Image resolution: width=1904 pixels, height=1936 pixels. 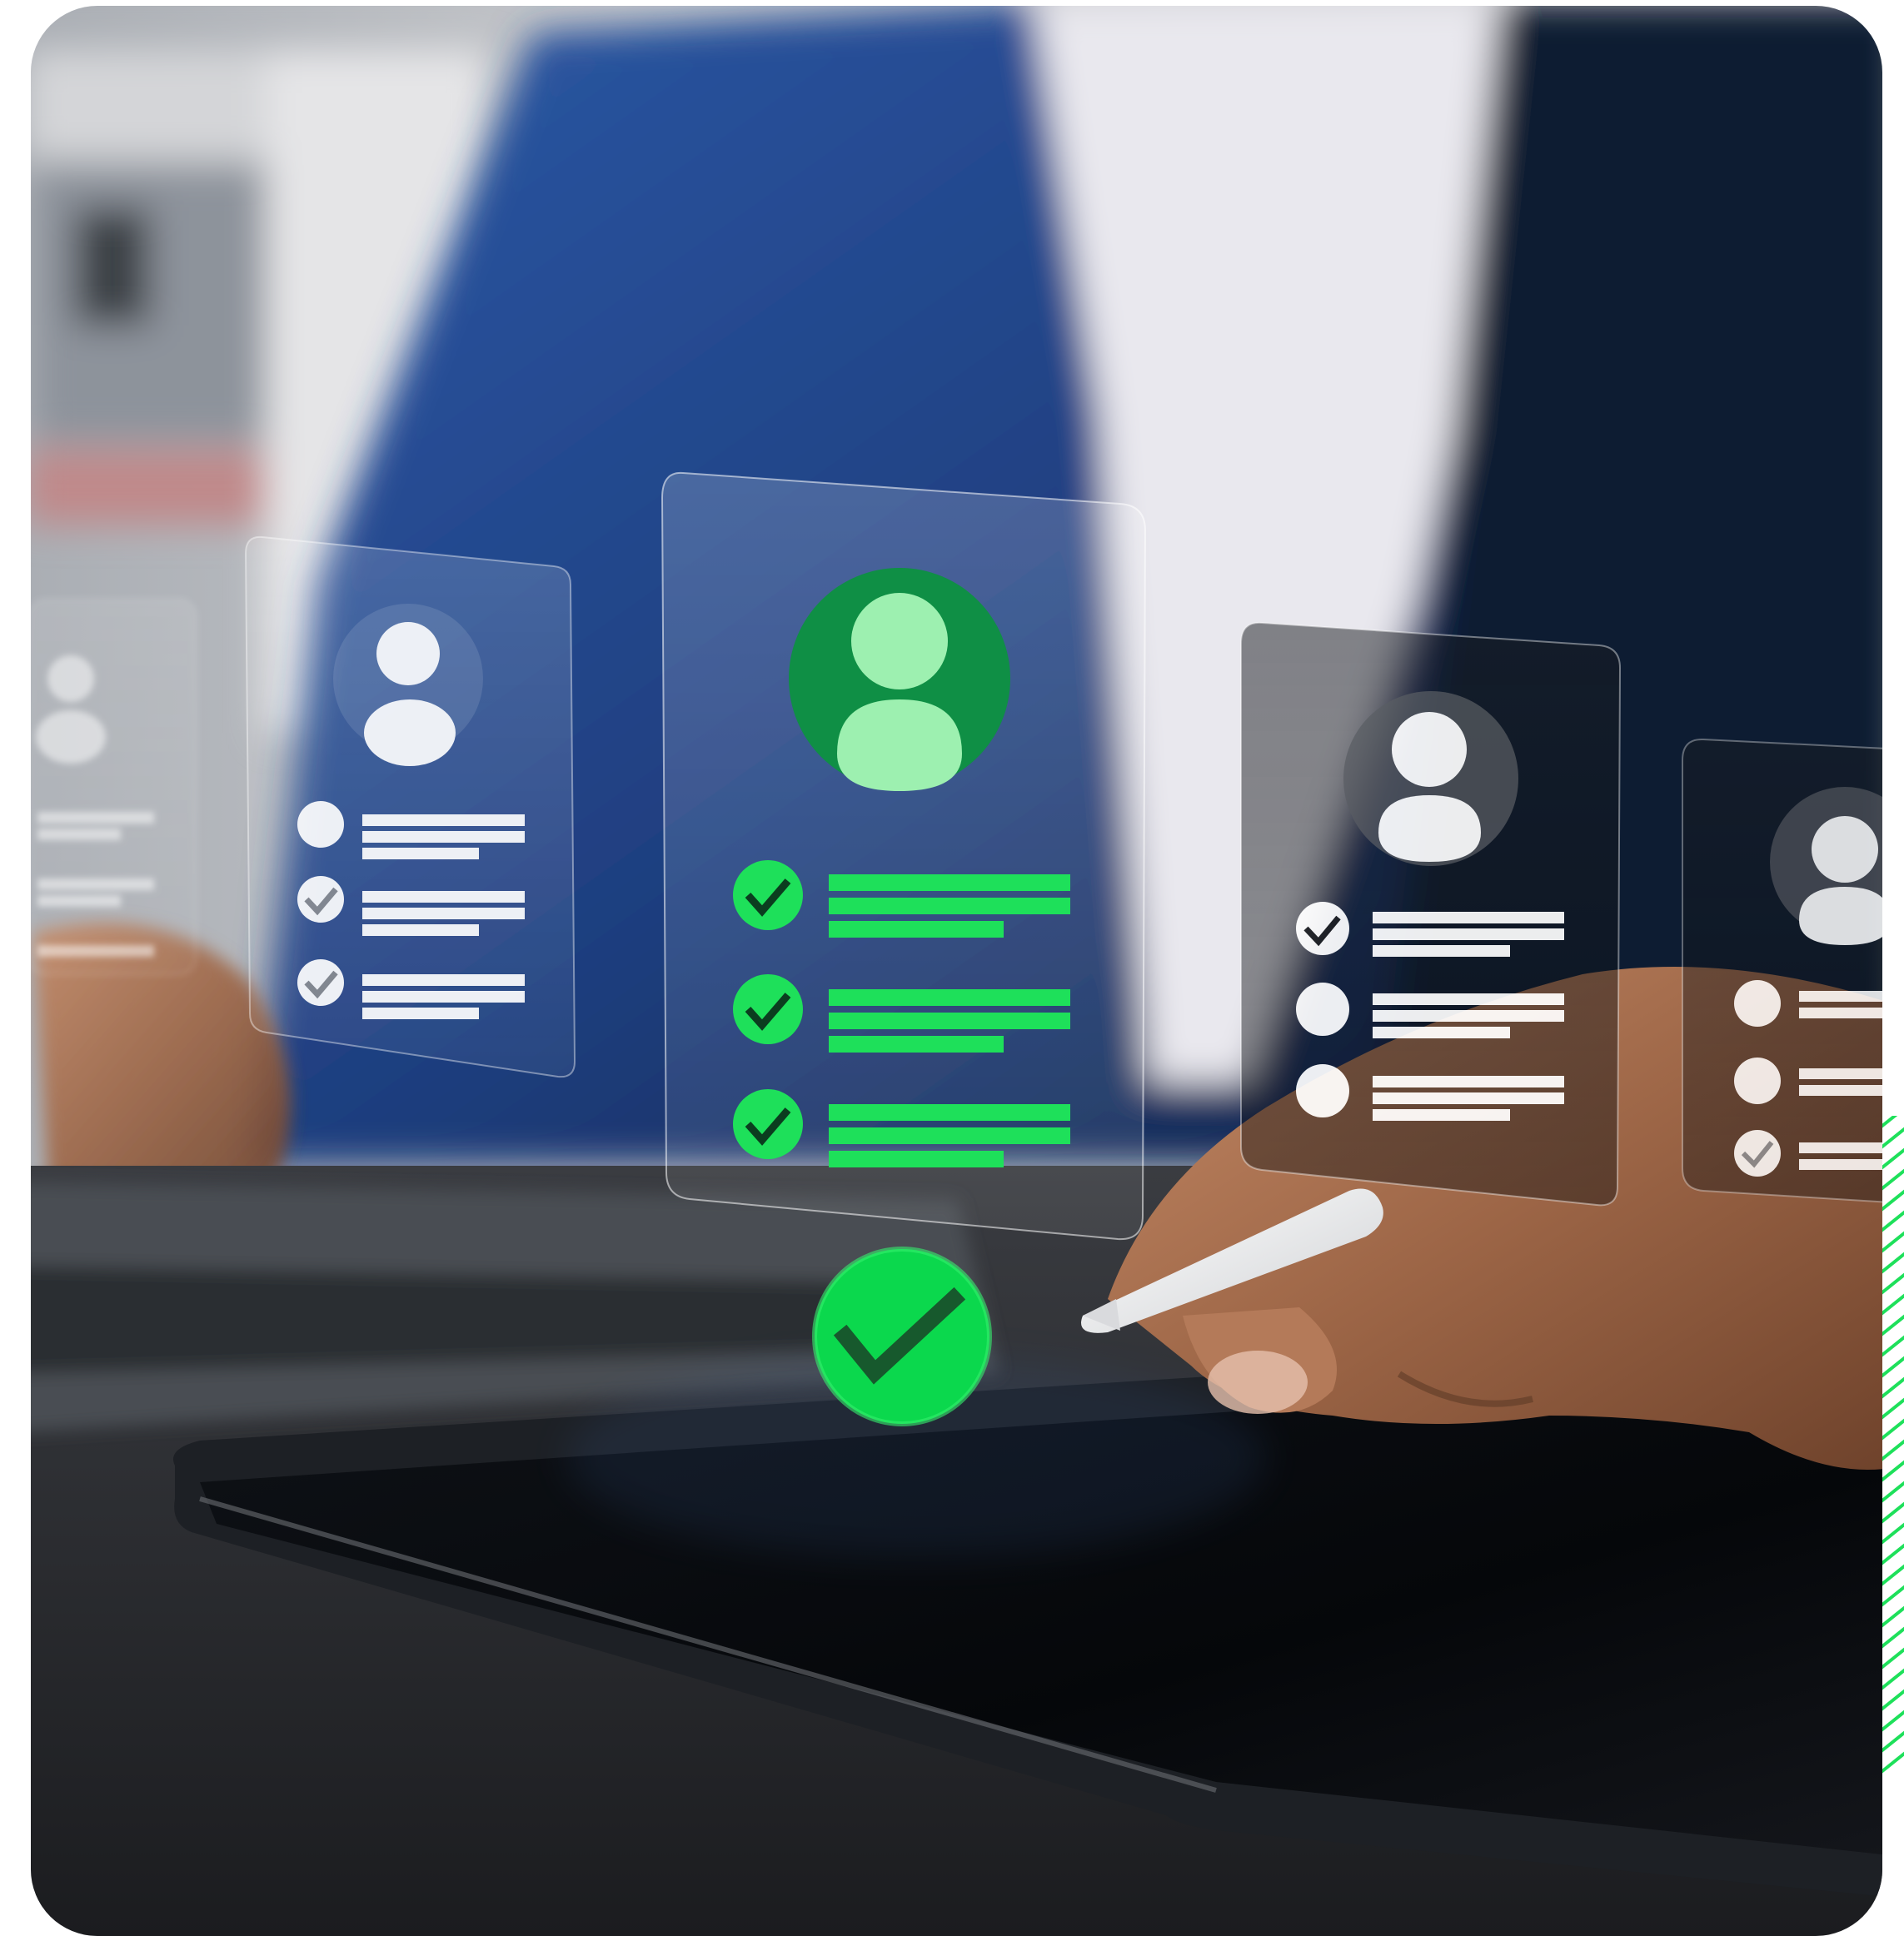 I want to click on profile-card-selected, so click(x=903, y=856).